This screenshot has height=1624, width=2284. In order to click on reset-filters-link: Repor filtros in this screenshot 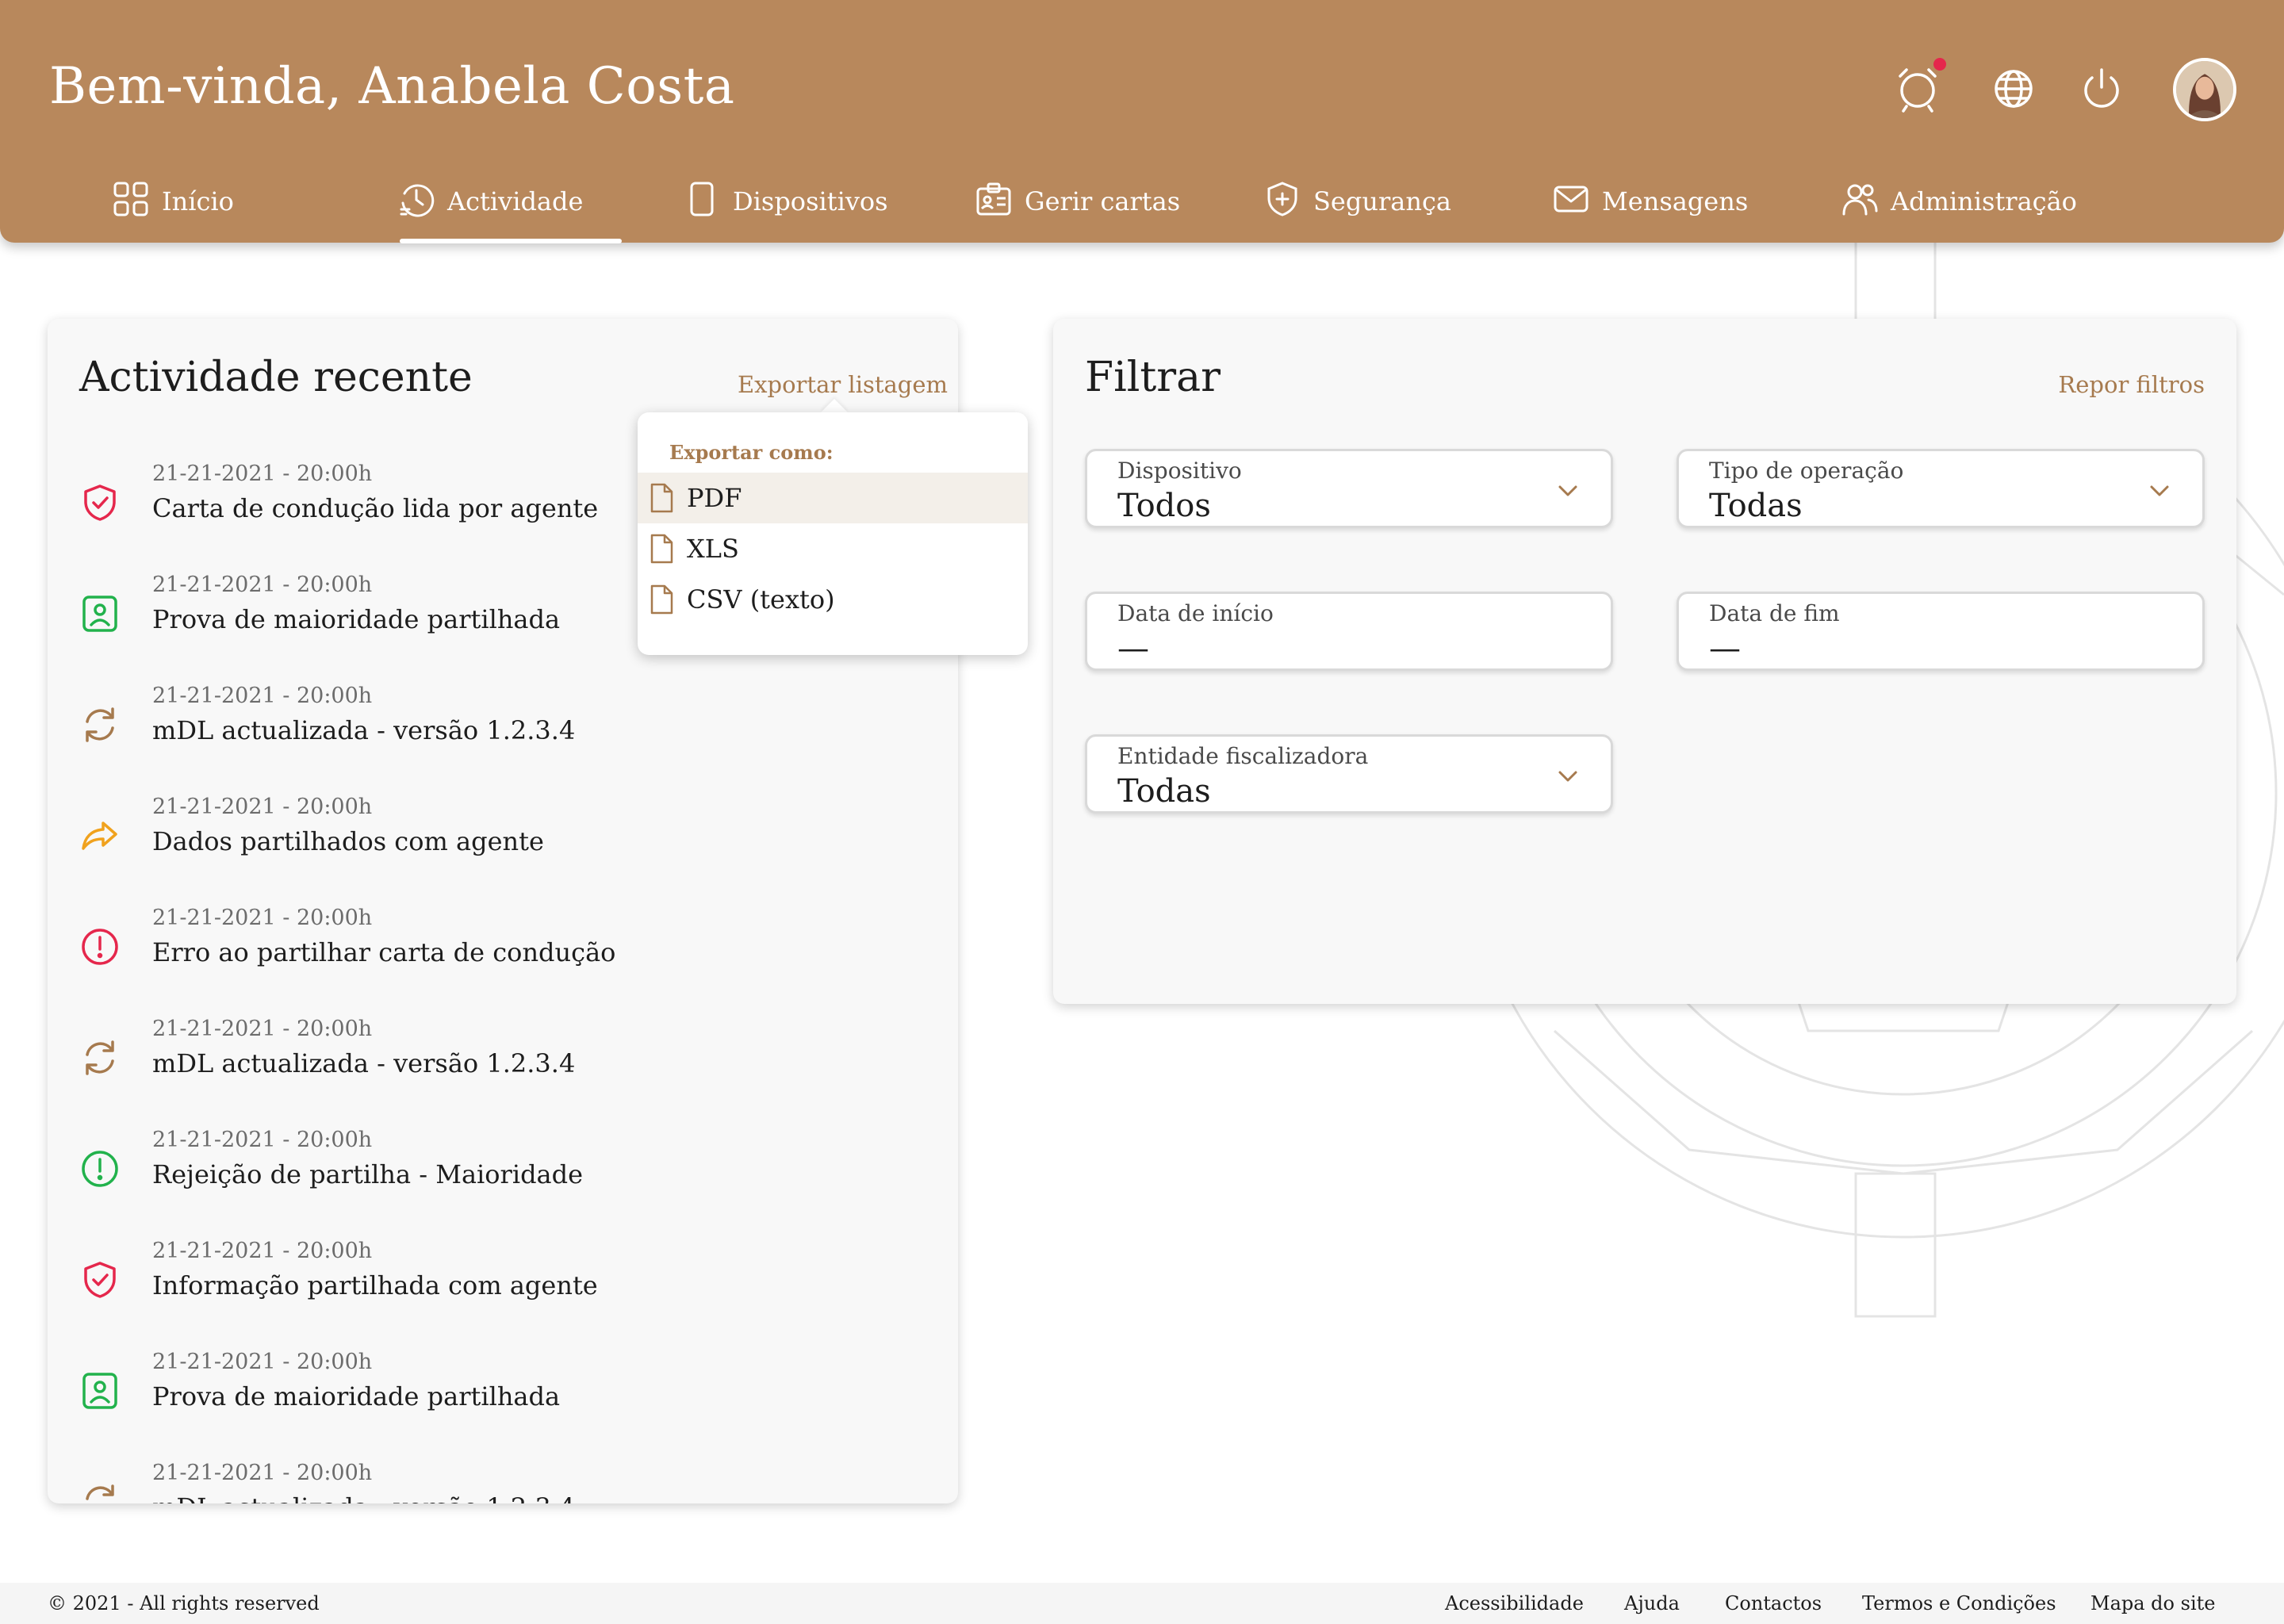, I will do `click(2131, 384)`.